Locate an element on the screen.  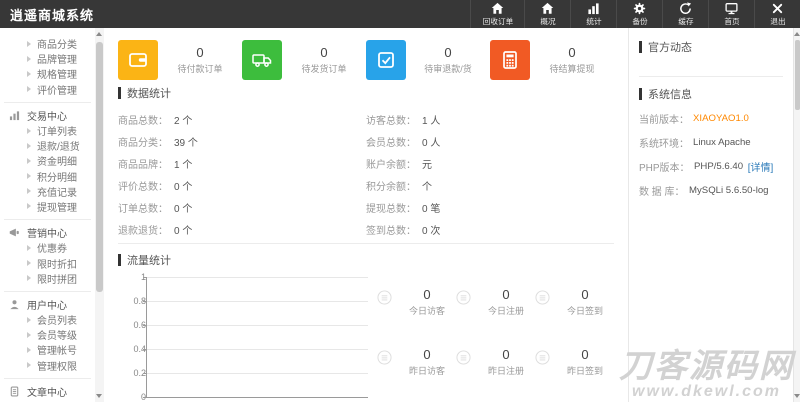
top-nav: 回收订单 概况 统计 备份 缓存 首页 退出 is located at coordinates (635, 14).